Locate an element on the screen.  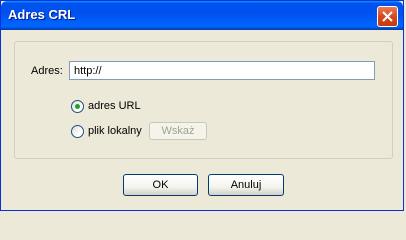
close-button is located at coordinates (387, 16).